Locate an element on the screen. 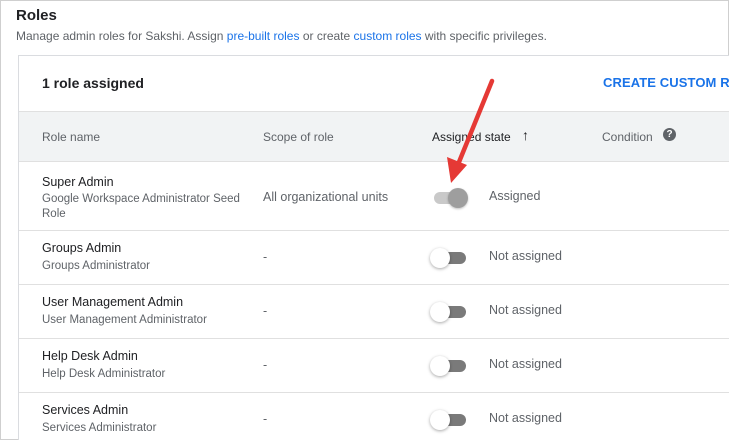 The image size is (729, 440). role-description: Groups Administrator is located at coordinates (96, 266).